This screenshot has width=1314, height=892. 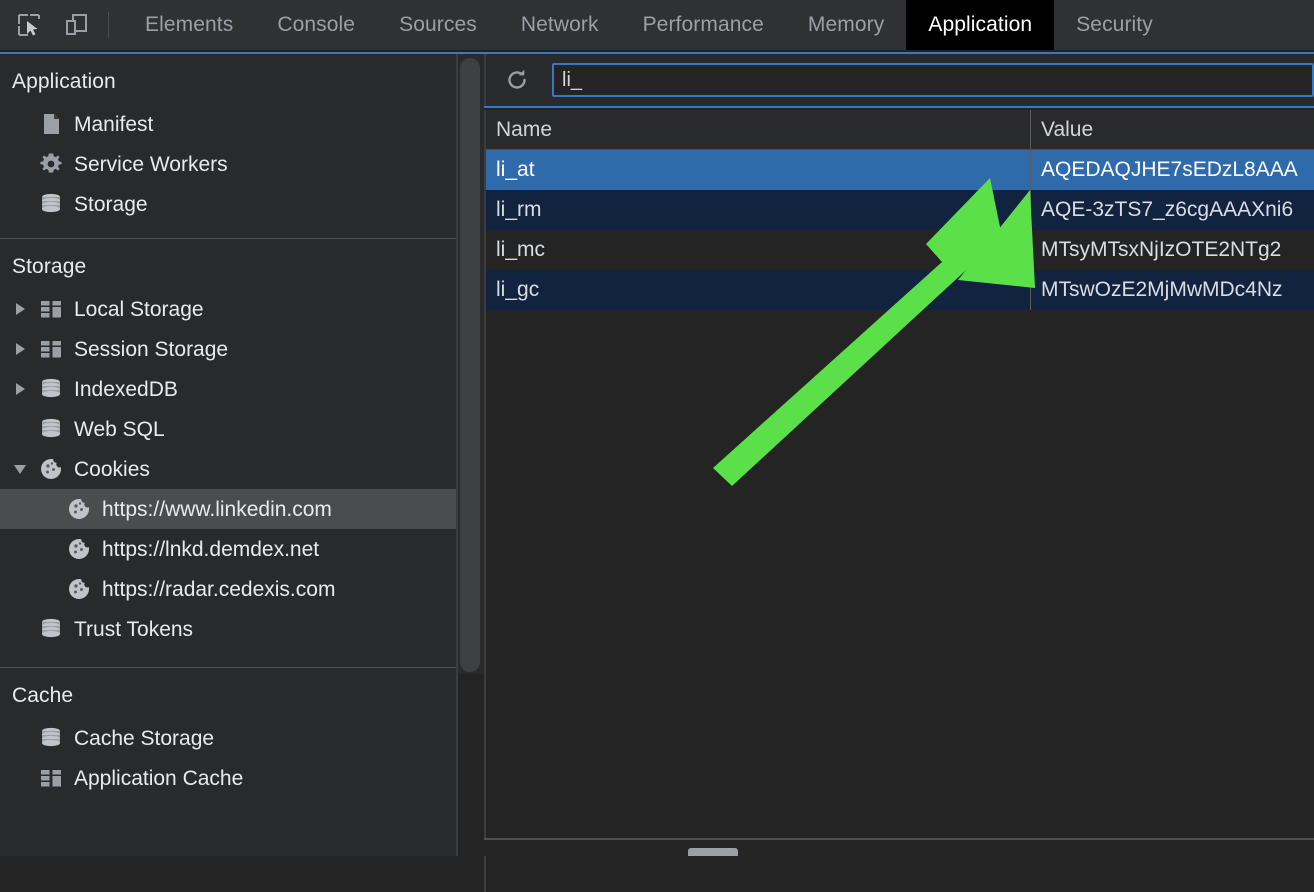 I want to click on sidebar-section-title: Application, so click(x=64, y=81).